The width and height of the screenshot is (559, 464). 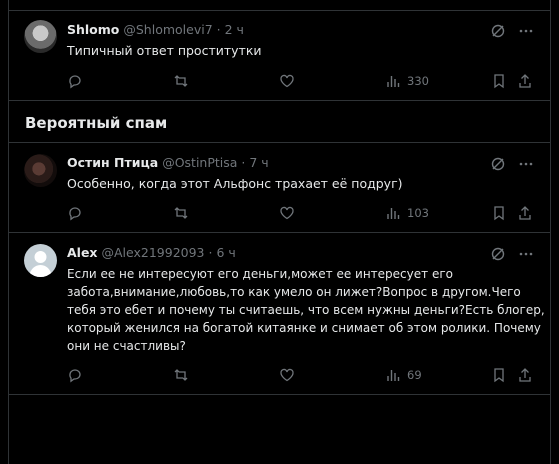 What do you see at coordinates (302, 375) in the screenshot?
I see `tweet-actions: 69` at bounding box center [302, 375].